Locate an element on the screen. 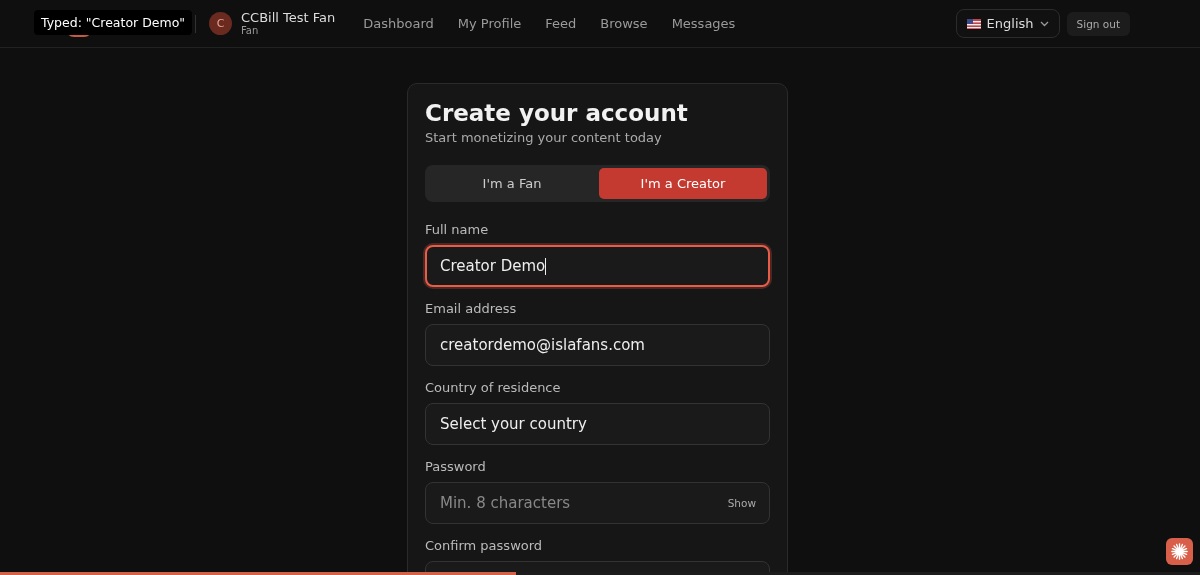 Image resolution: width=1200 pixels, height=575 pixels. account-type-tab: I'm a Fan is located at coordinates (512, 183).